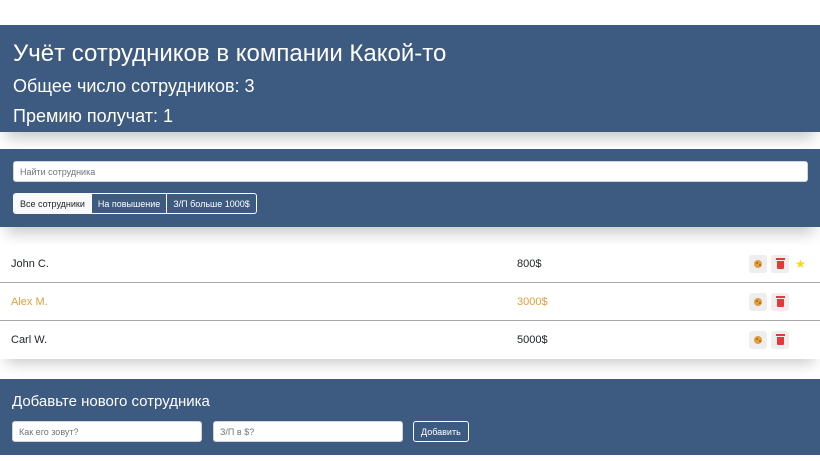  What do you see at coordinates (410, 340) in the screenshot?
I see `list-item: Carl W. 5000$` at bounding box center [410, 340].